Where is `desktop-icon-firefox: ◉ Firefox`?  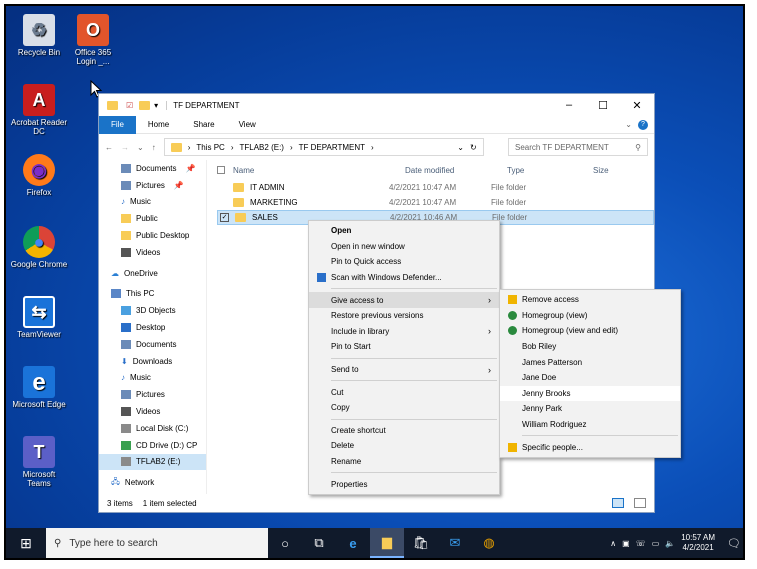 desktop-icon-firefox: ◉ Firefox is located at coordinates (39, 175).